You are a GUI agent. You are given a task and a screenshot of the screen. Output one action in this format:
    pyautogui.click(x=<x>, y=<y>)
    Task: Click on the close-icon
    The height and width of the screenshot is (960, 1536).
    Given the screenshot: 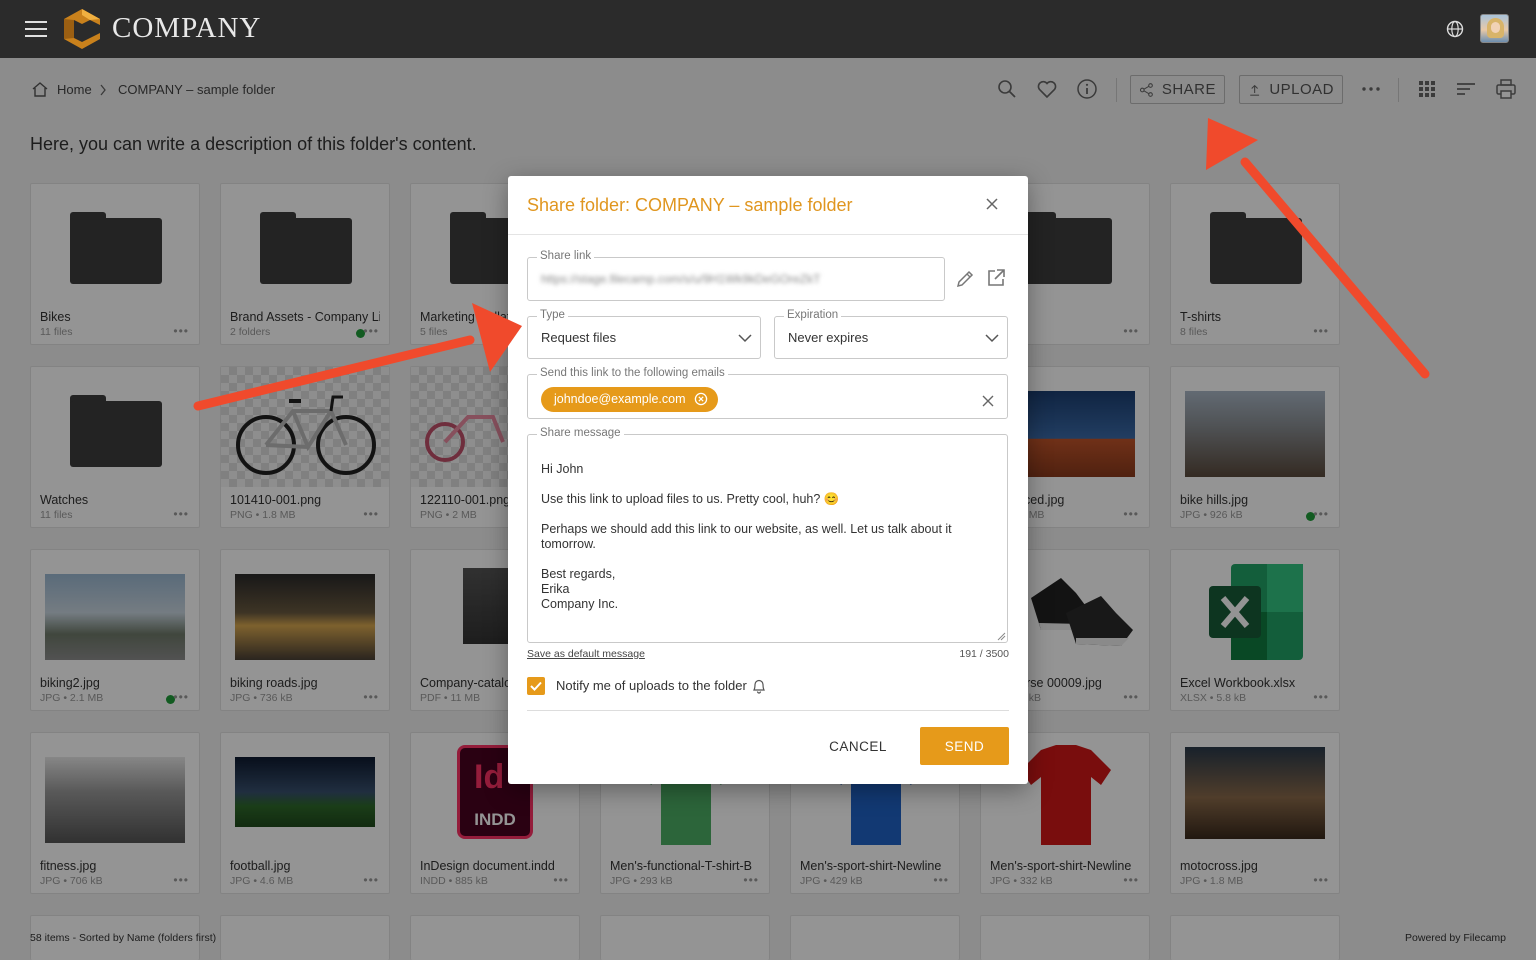 What is the action you would take?
    pyautogui.click(x=992, y=204)
    